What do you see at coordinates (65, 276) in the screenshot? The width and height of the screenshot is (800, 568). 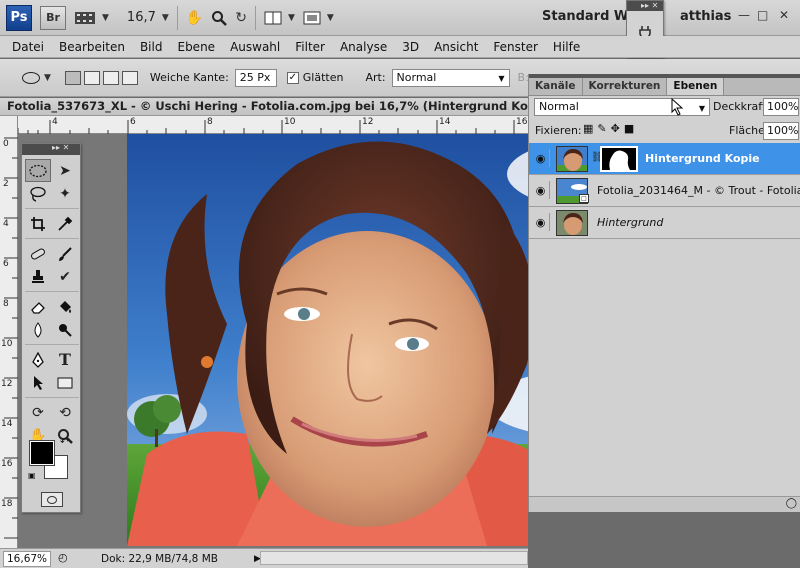 I see `history-brush-icon: ✔` at bounding box center [65, 276].